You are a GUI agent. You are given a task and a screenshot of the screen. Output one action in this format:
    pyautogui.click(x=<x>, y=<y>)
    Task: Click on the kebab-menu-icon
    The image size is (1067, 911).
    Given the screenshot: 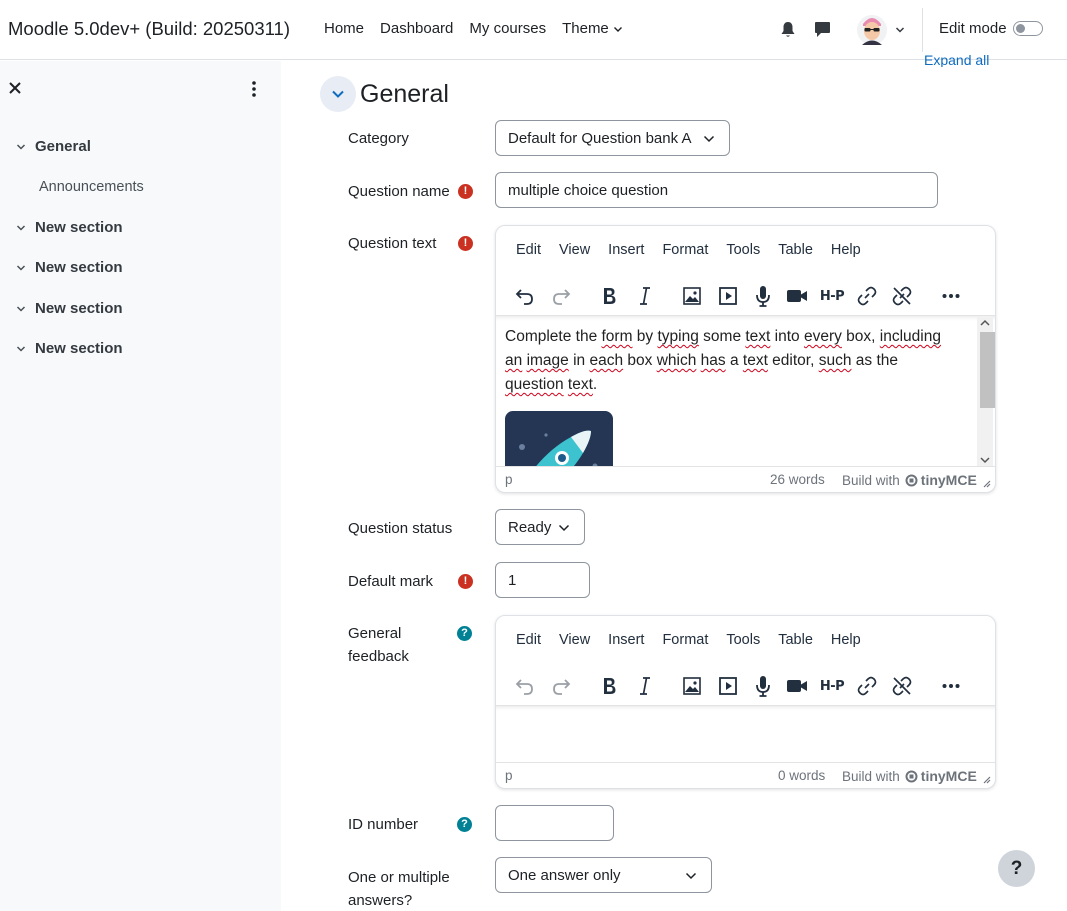 What is the action you would take?
    pyautogui.click(x=254, y=89)
    